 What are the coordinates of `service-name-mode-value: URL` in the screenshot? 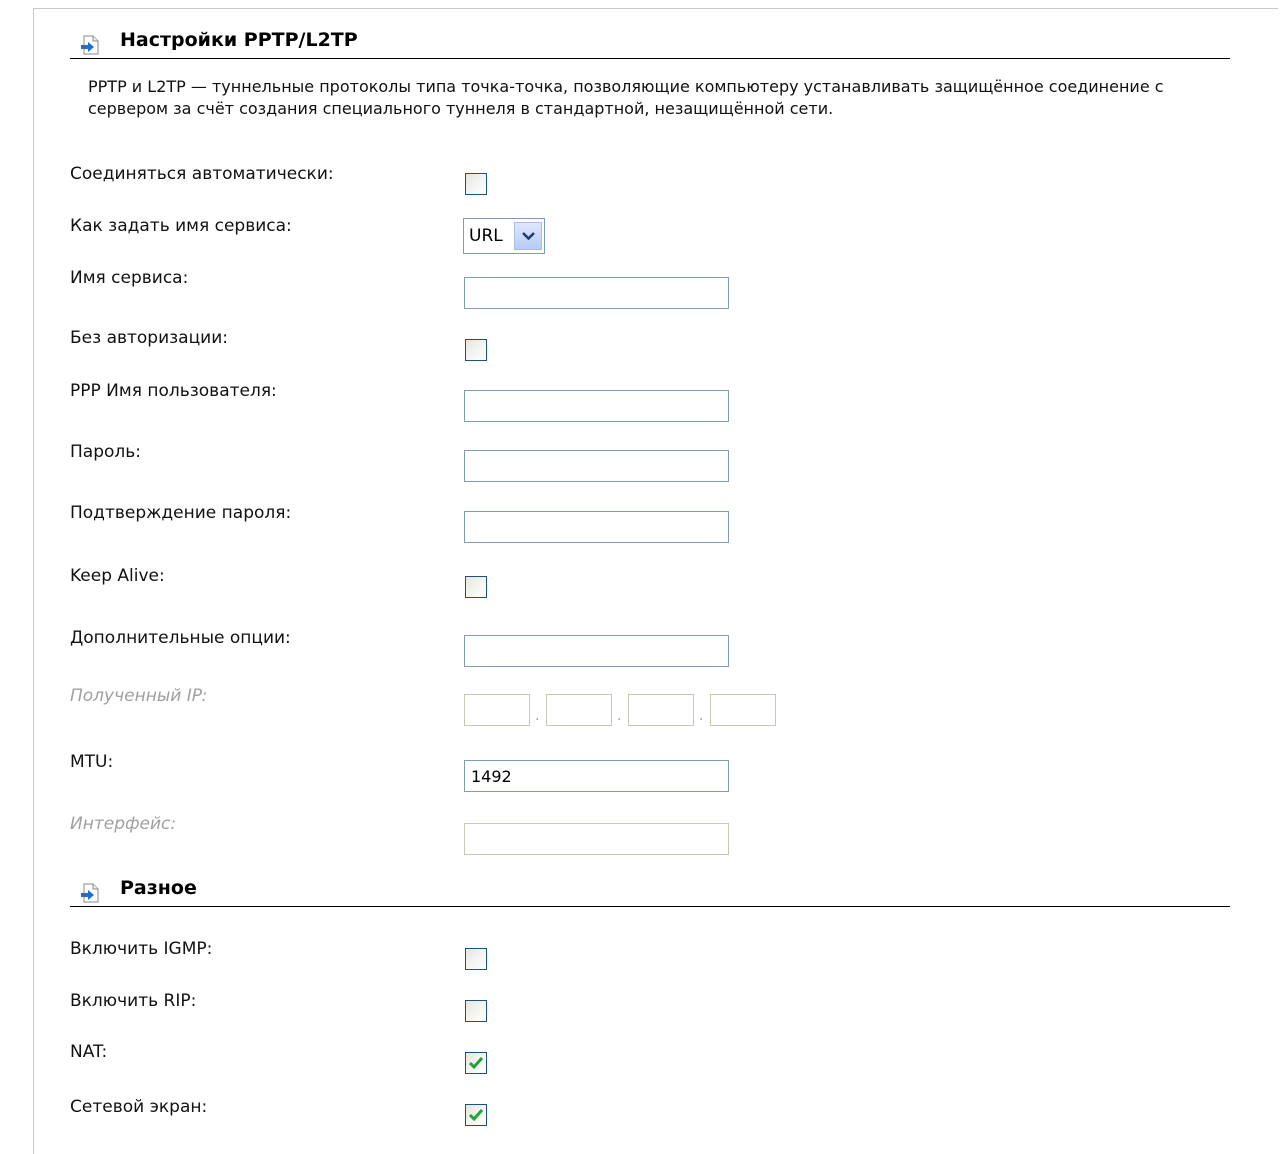 It's located at (486, 236).